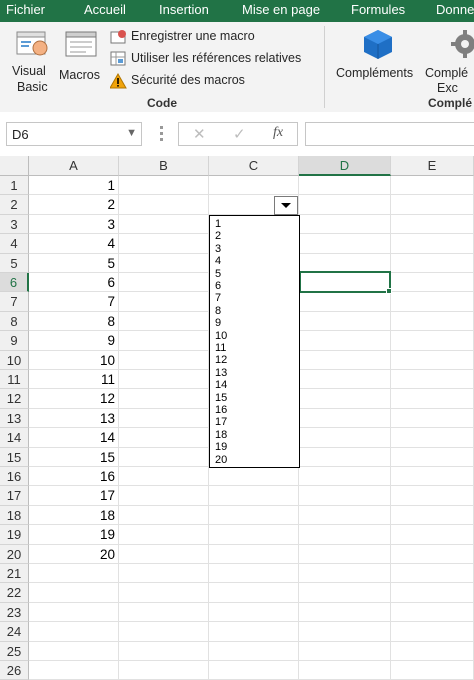 This screenshot has height=680, width=474. What do you see at coordinates (432, 244) in the screenshot?
I see `cell-e4` at bounding box center [432, 244].